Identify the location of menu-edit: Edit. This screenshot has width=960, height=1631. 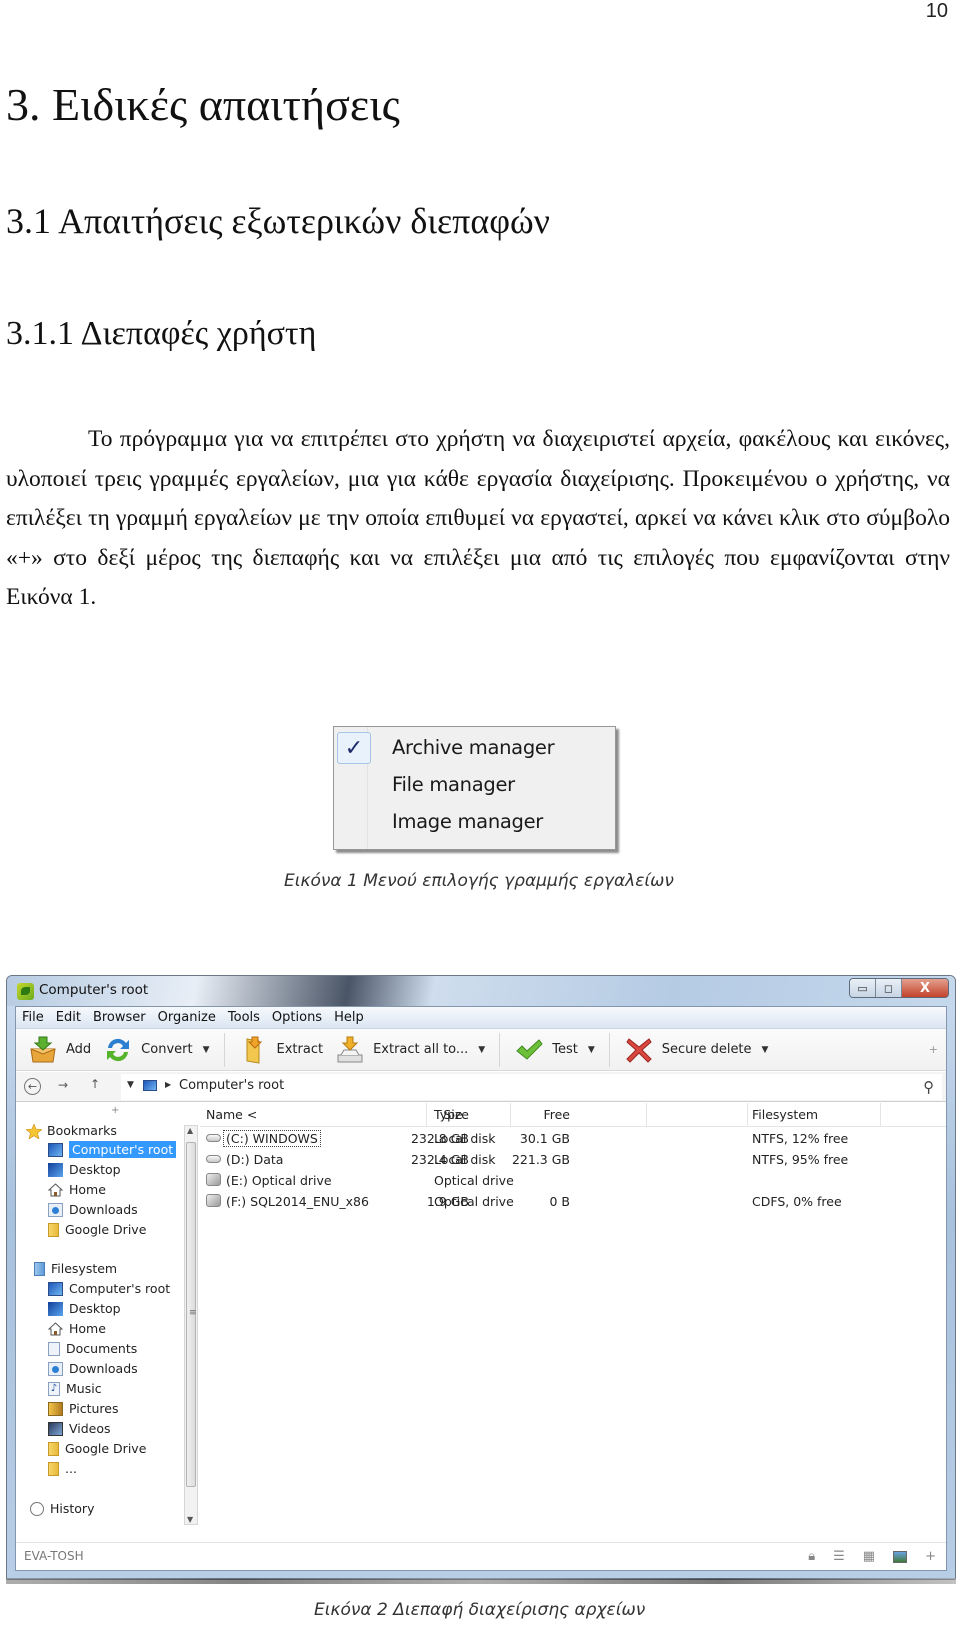
(68, 1017).